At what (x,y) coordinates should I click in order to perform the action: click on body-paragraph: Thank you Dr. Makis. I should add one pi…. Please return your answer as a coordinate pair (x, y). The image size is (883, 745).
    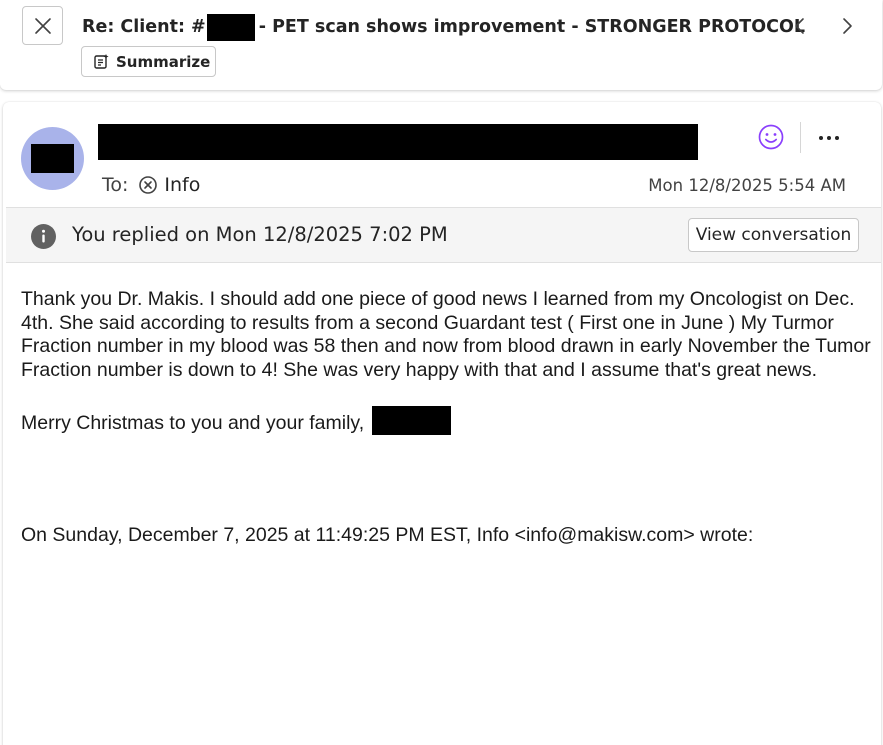
    Looking at the image, I should click on (446, 334).